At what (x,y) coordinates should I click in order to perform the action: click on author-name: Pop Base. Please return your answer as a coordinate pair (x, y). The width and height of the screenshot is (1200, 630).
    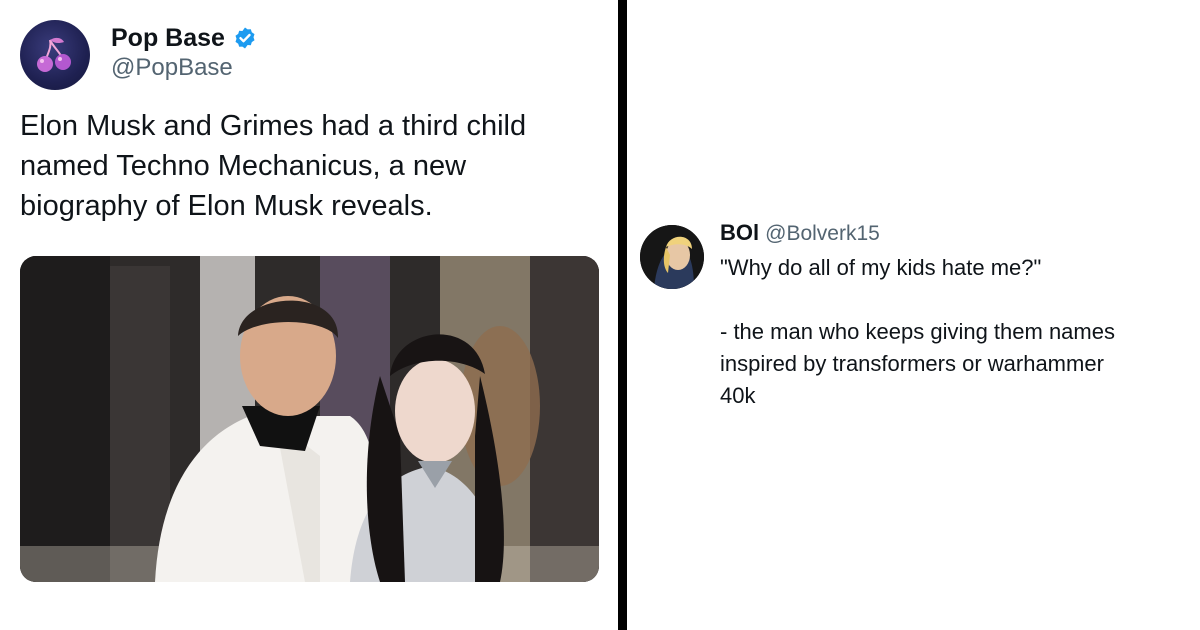
    Looking at the image, I should click on (168, 38).